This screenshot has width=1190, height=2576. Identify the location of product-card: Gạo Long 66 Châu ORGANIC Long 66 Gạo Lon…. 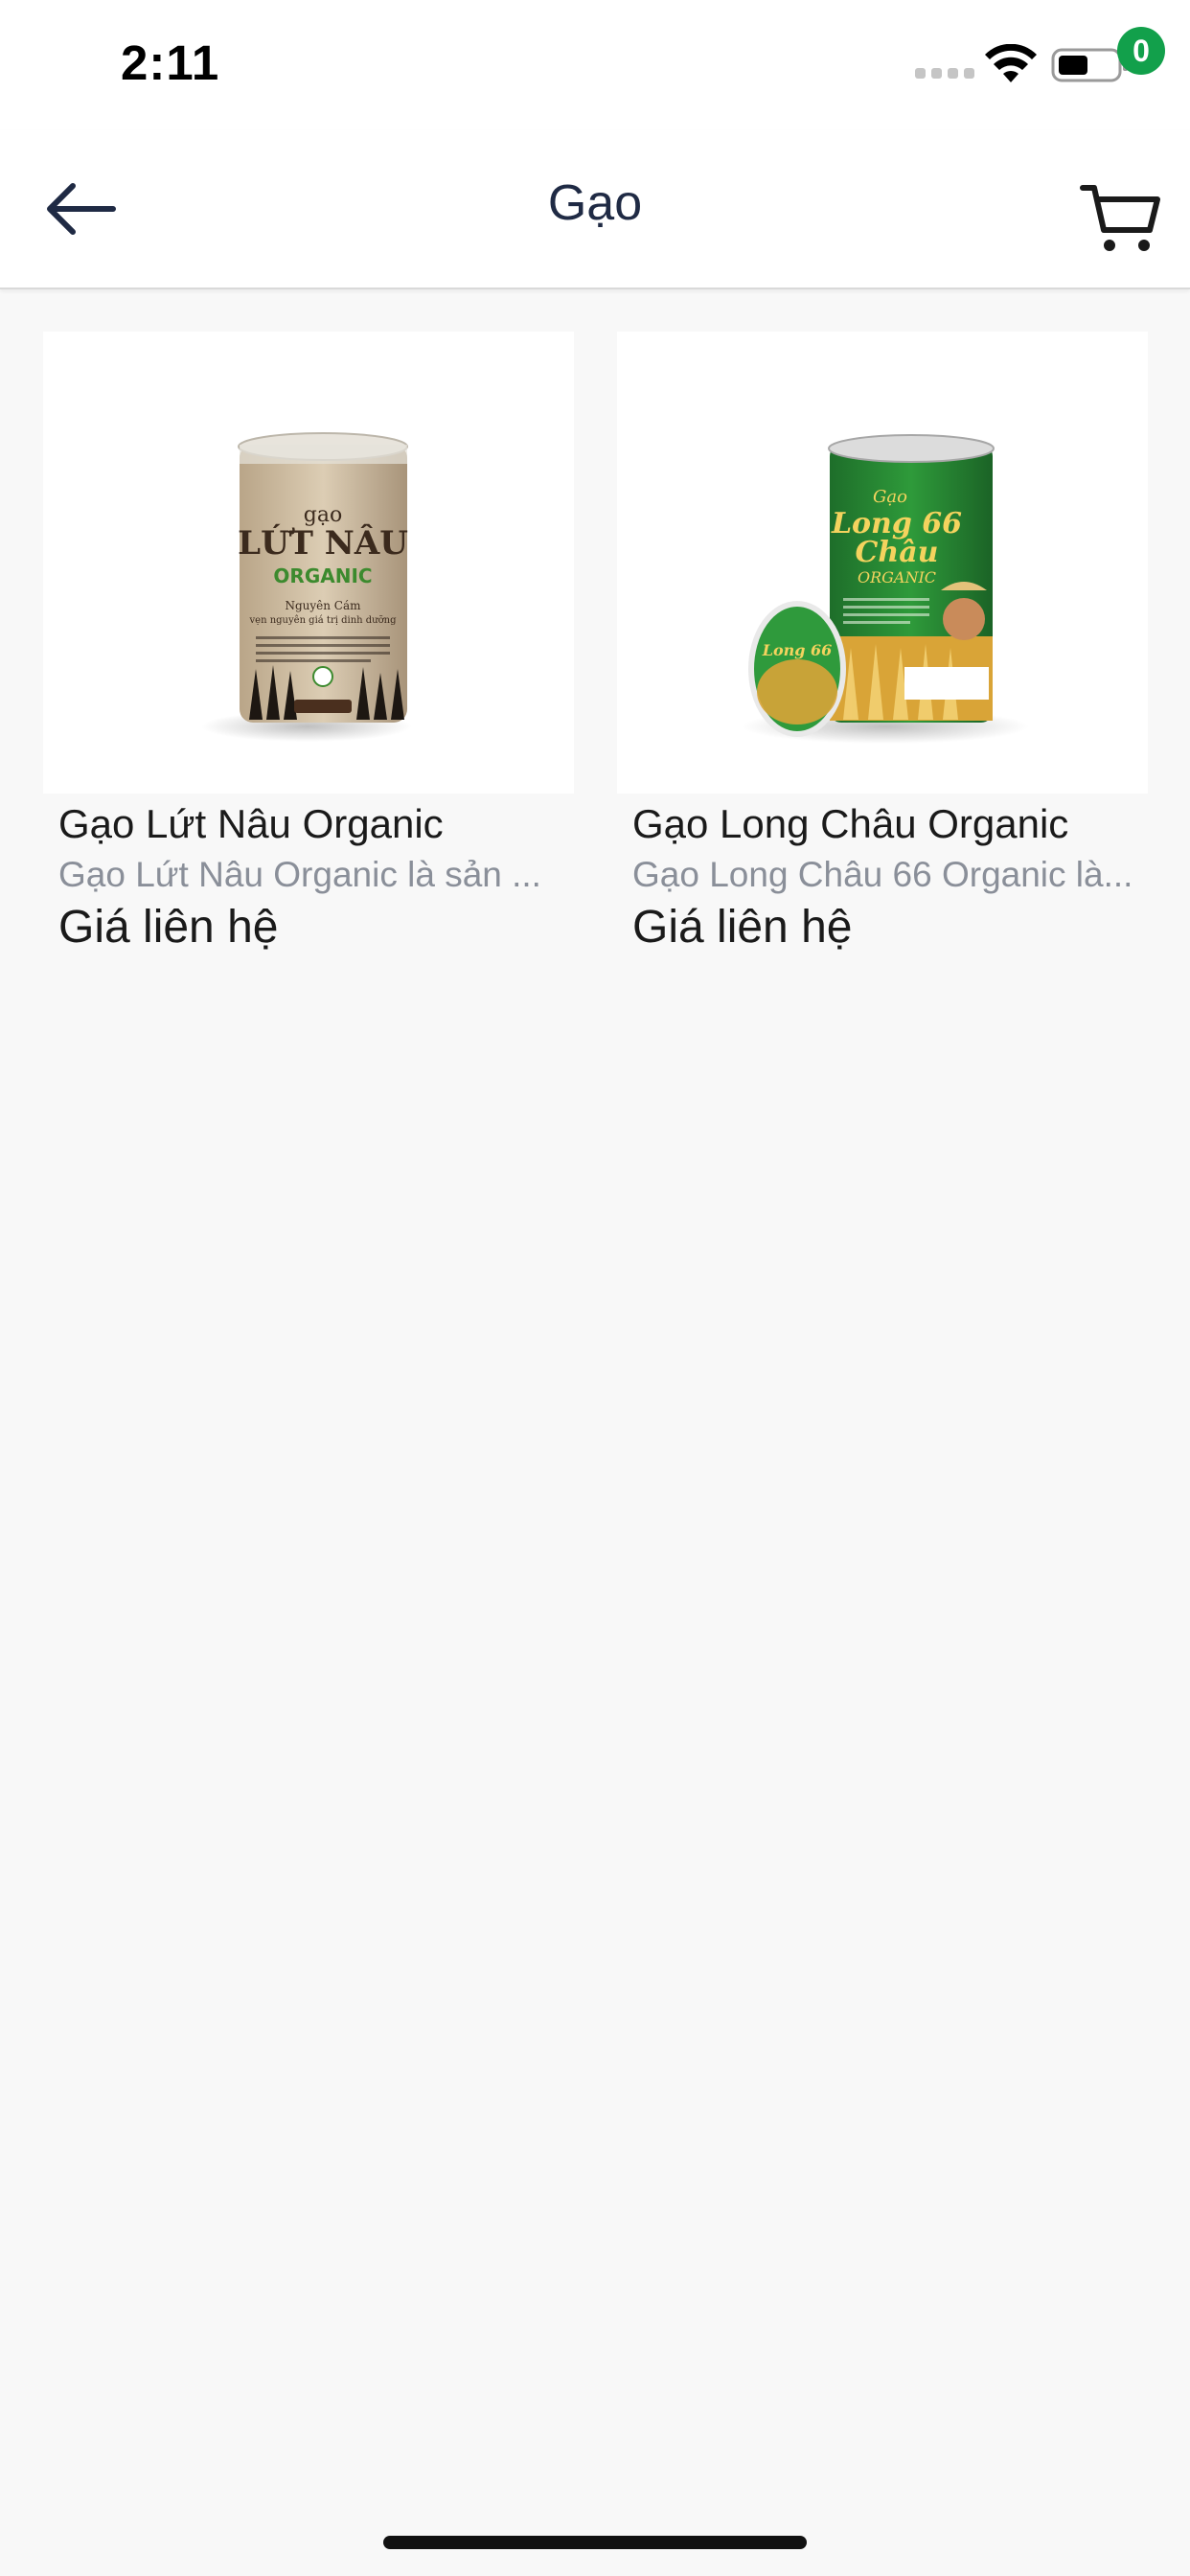
(883, 657).